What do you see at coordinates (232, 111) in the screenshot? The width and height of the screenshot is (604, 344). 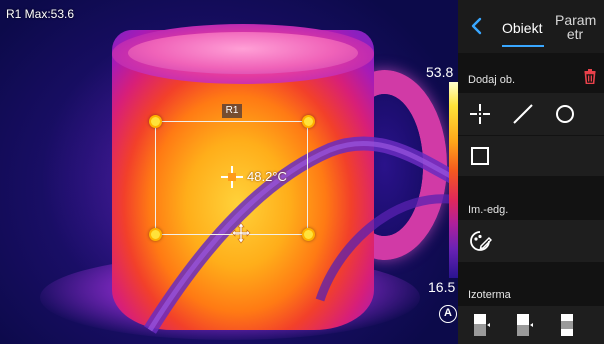 I see `roi-label: R1` at bounding box center [232, 111].